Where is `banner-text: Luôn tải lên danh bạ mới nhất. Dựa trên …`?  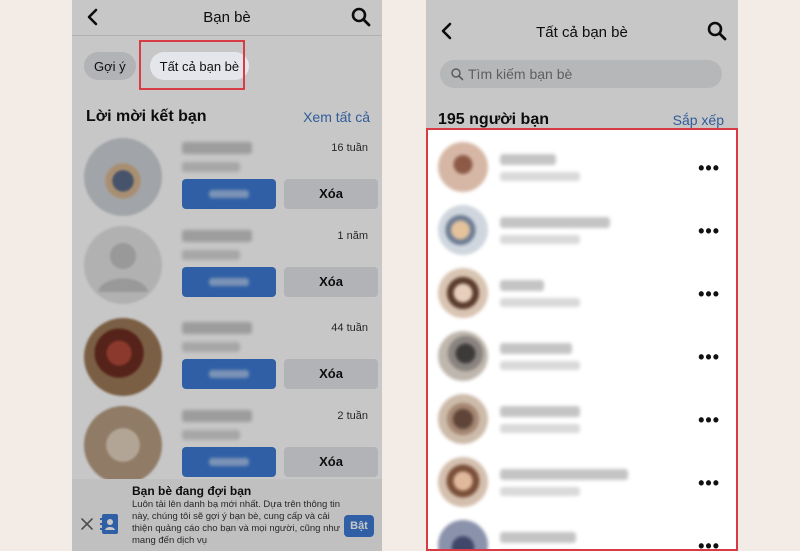 banner-text: Luôn tải lên danh bạ mới nhất. Dựa trên … is located at coordinates (236, 522).